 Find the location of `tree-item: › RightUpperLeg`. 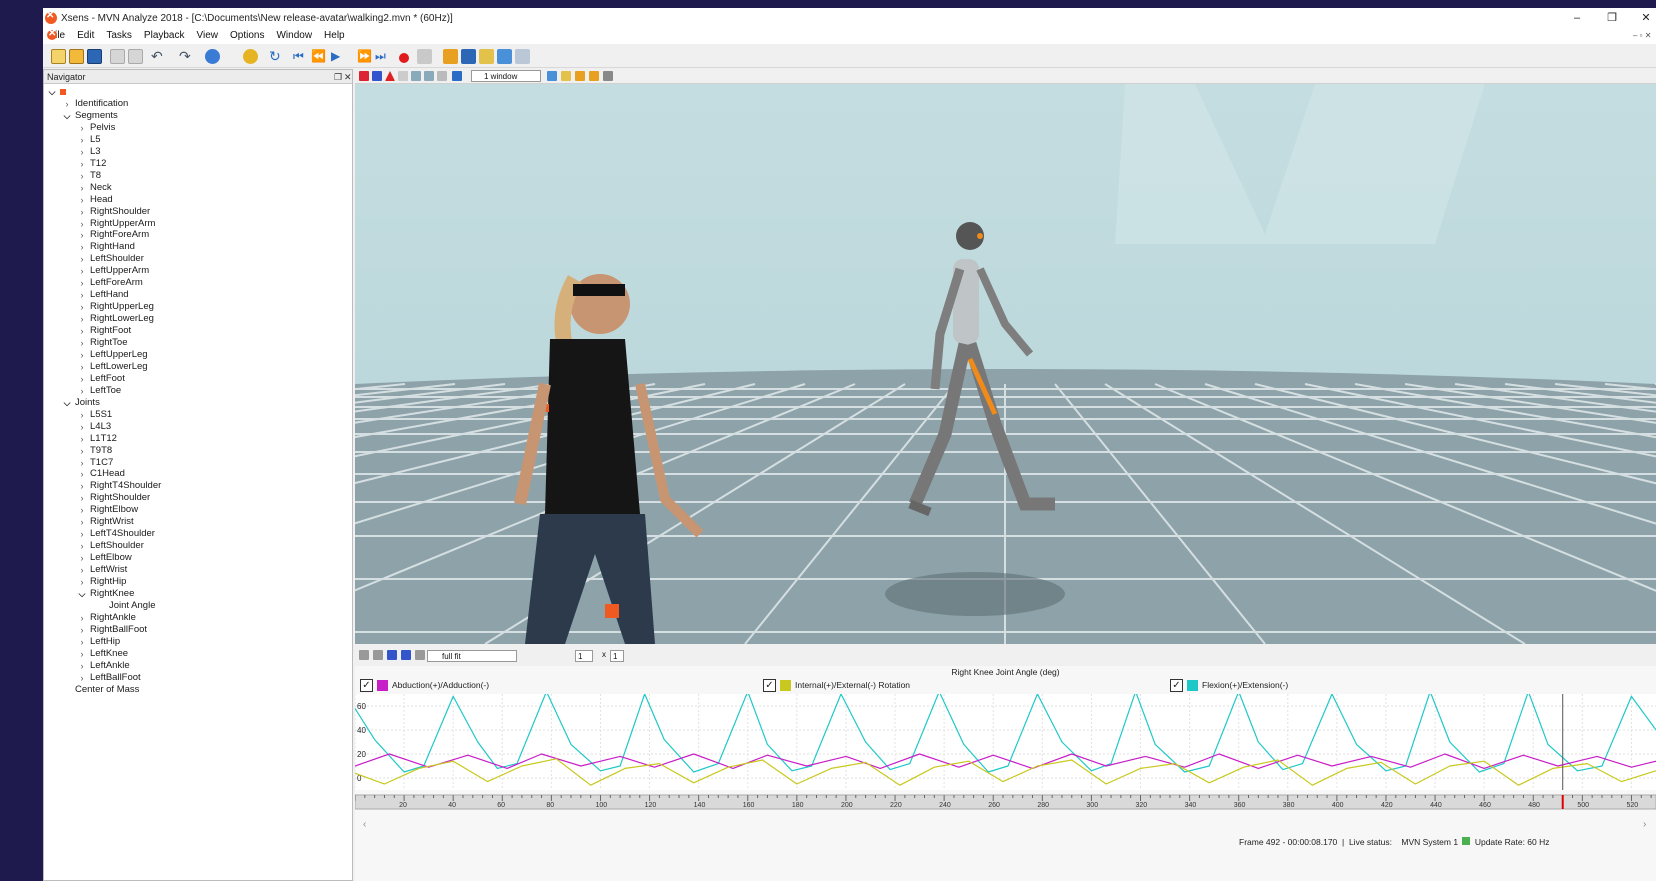

tree-item: › RightUpperLeg is located at coordinates (115, 307).